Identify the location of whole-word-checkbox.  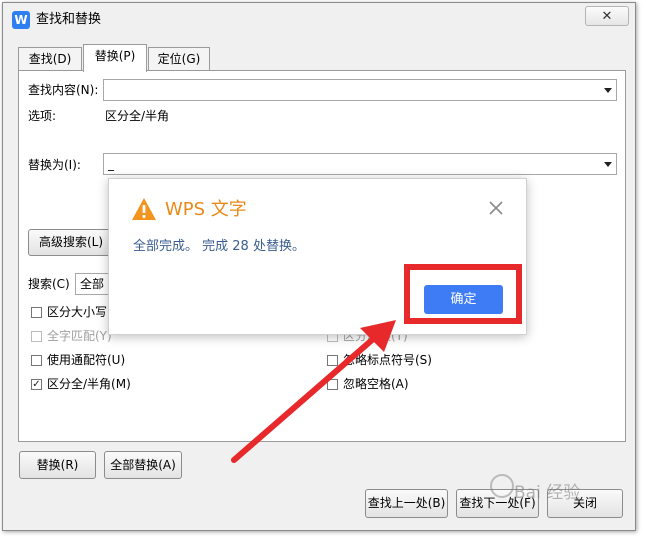
(36, 336).